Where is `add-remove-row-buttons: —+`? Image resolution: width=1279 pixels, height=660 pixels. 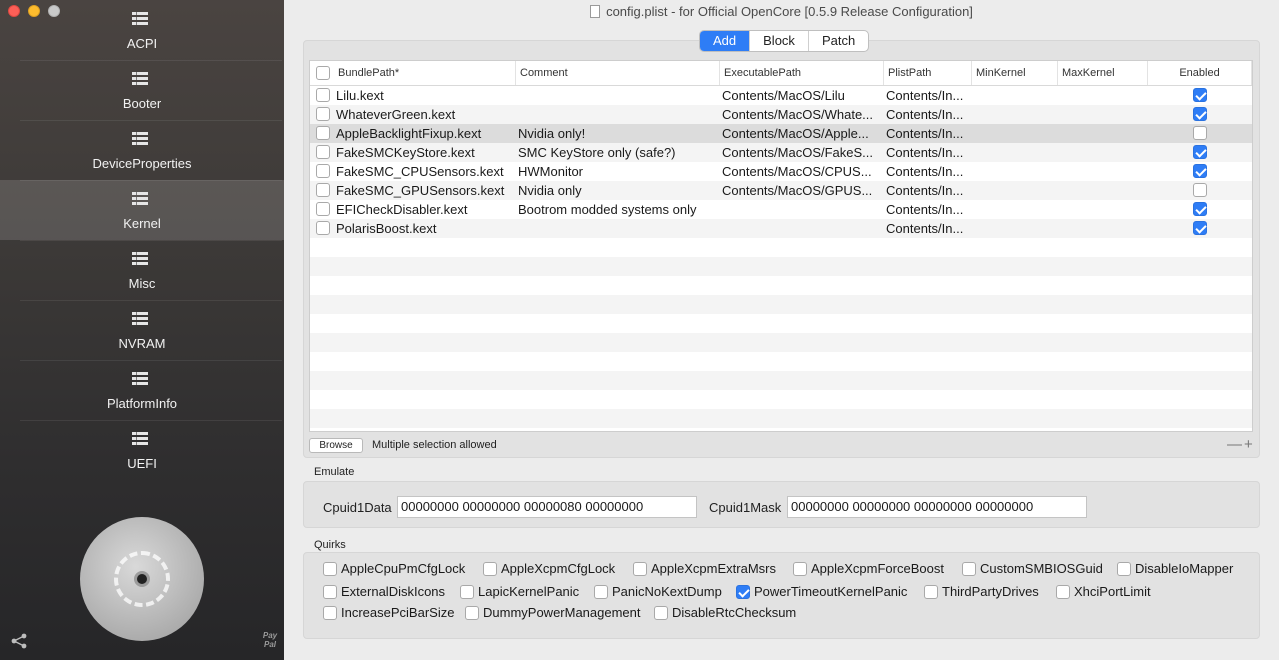 add-remove-row-buttons: —+ is located at coordinates (1241, 444).